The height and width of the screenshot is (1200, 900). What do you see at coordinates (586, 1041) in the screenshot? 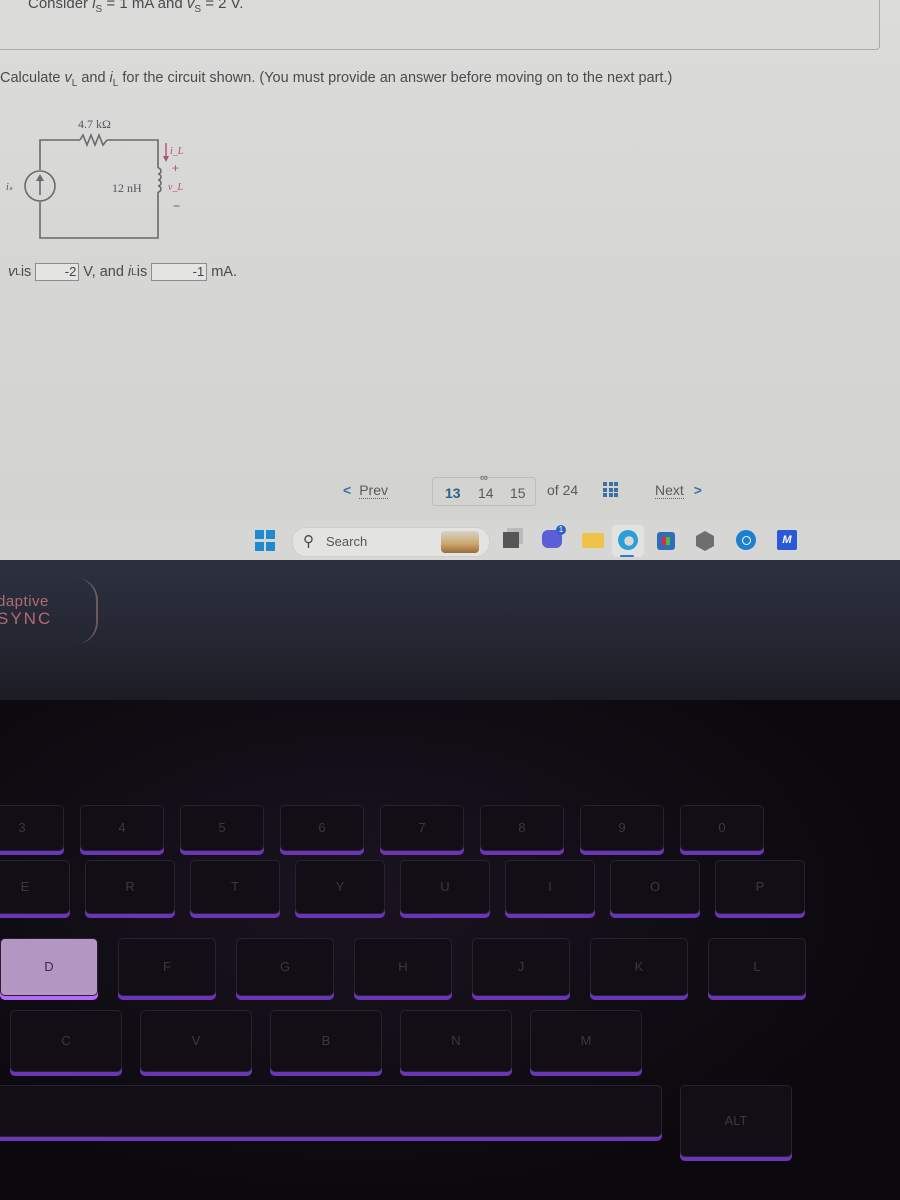
I see `key-m: M` at bounding box center [586, 1041].